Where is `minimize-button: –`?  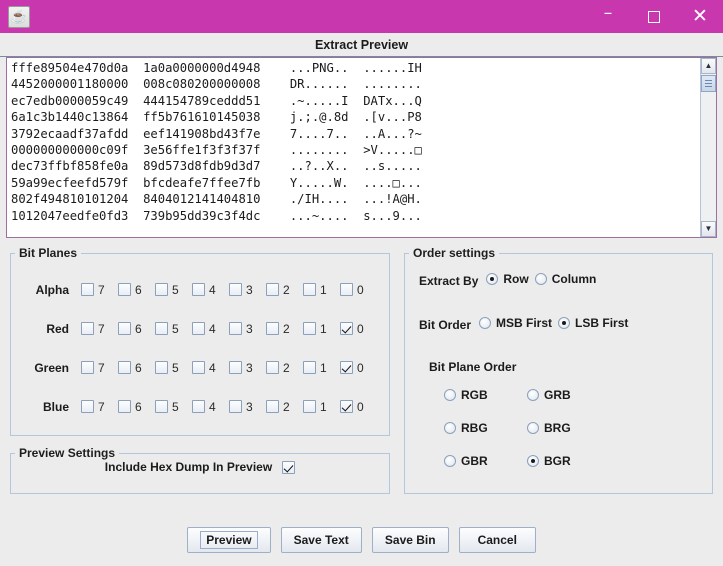 minimize-button: – is located at coordinates (608, 16).